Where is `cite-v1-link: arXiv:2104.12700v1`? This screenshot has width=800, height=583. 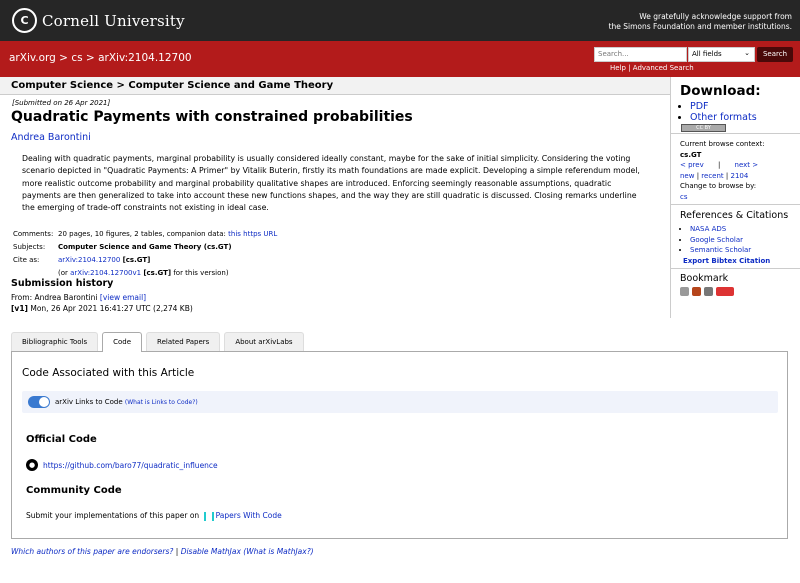
cite-v1-link: arXiv:2104.12700v1 is located at coordinates (105, 273).